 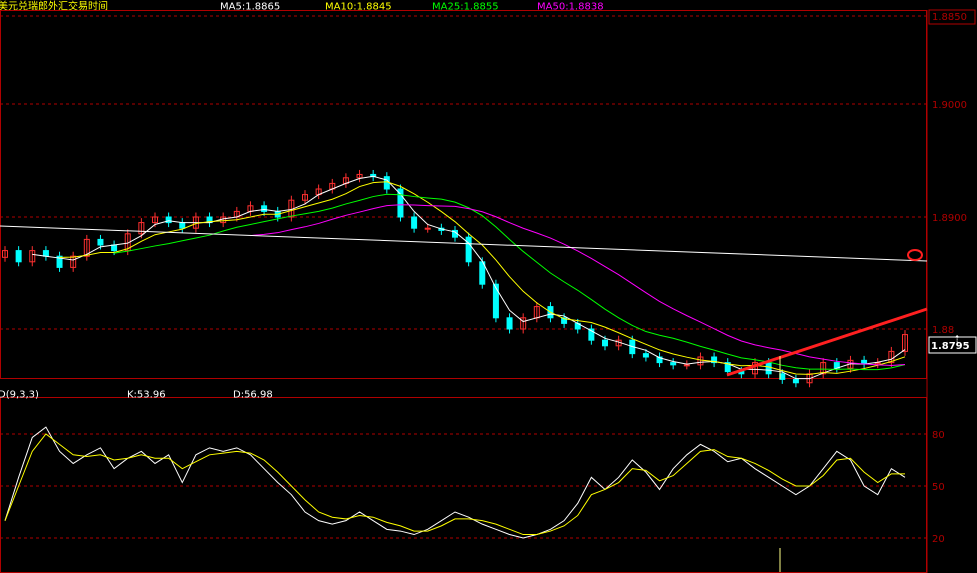 What do you see at coordinates (949, 218) in the screenshot?
I see `price-tick-2: 1.8900` at bounding box center [949, 218].